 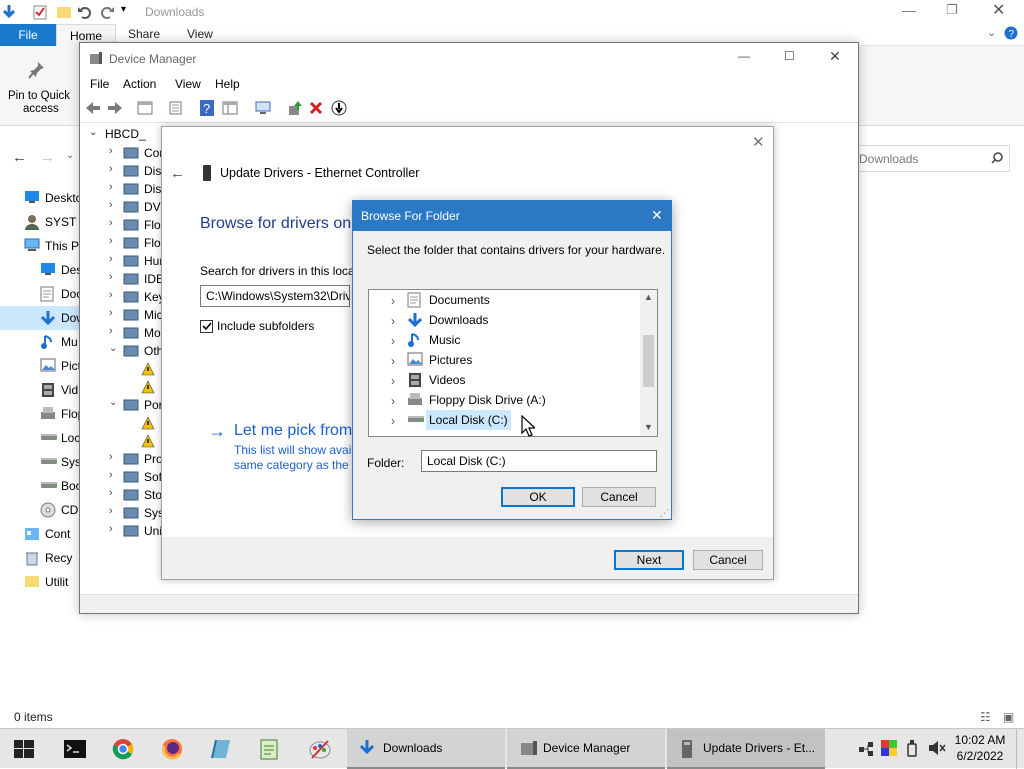 I want to click on device-category: › Hur, so click(x=121, y=261).